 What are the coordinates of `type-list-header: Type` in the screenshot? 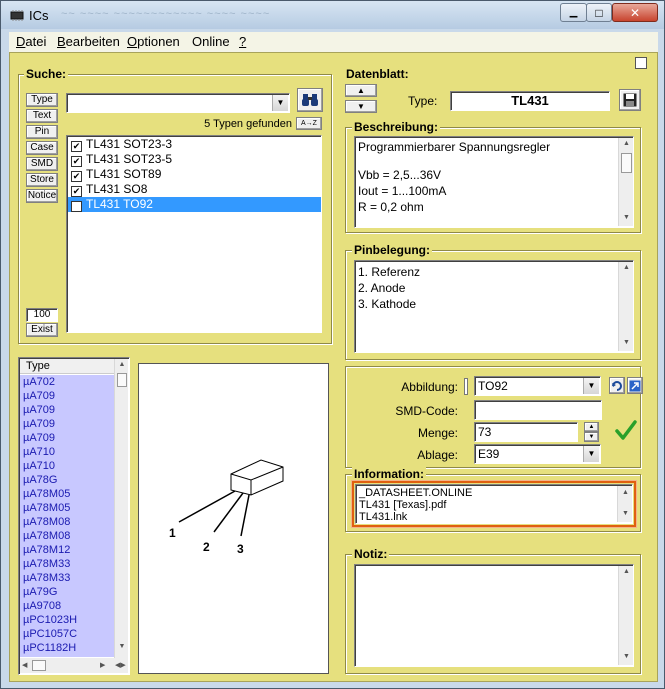 It's located at (67, 366).